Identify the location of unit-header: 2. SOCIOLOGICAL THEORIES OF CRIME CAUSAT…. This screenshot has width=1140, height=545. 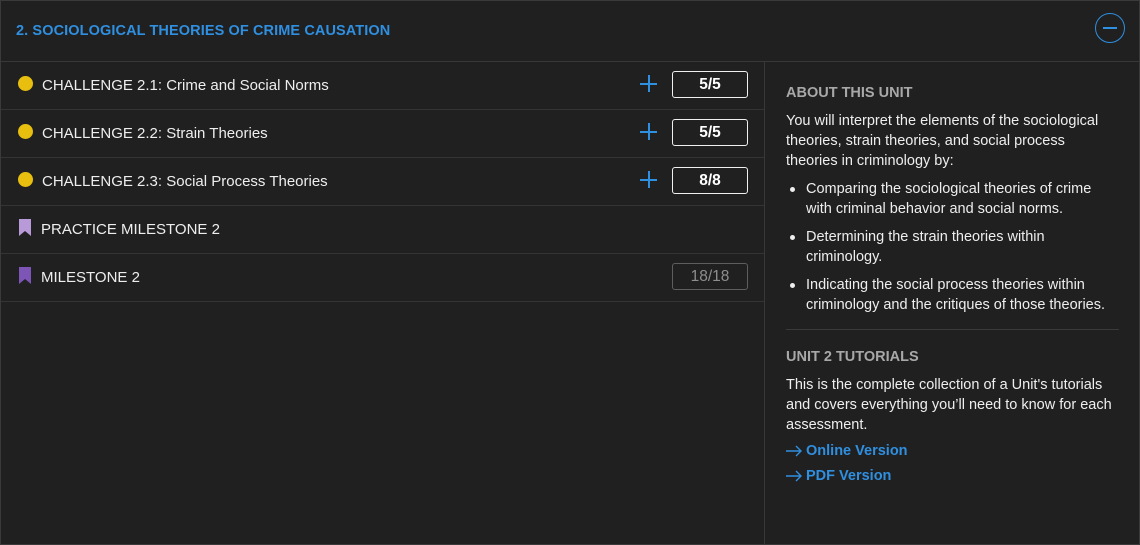
(570, 31).